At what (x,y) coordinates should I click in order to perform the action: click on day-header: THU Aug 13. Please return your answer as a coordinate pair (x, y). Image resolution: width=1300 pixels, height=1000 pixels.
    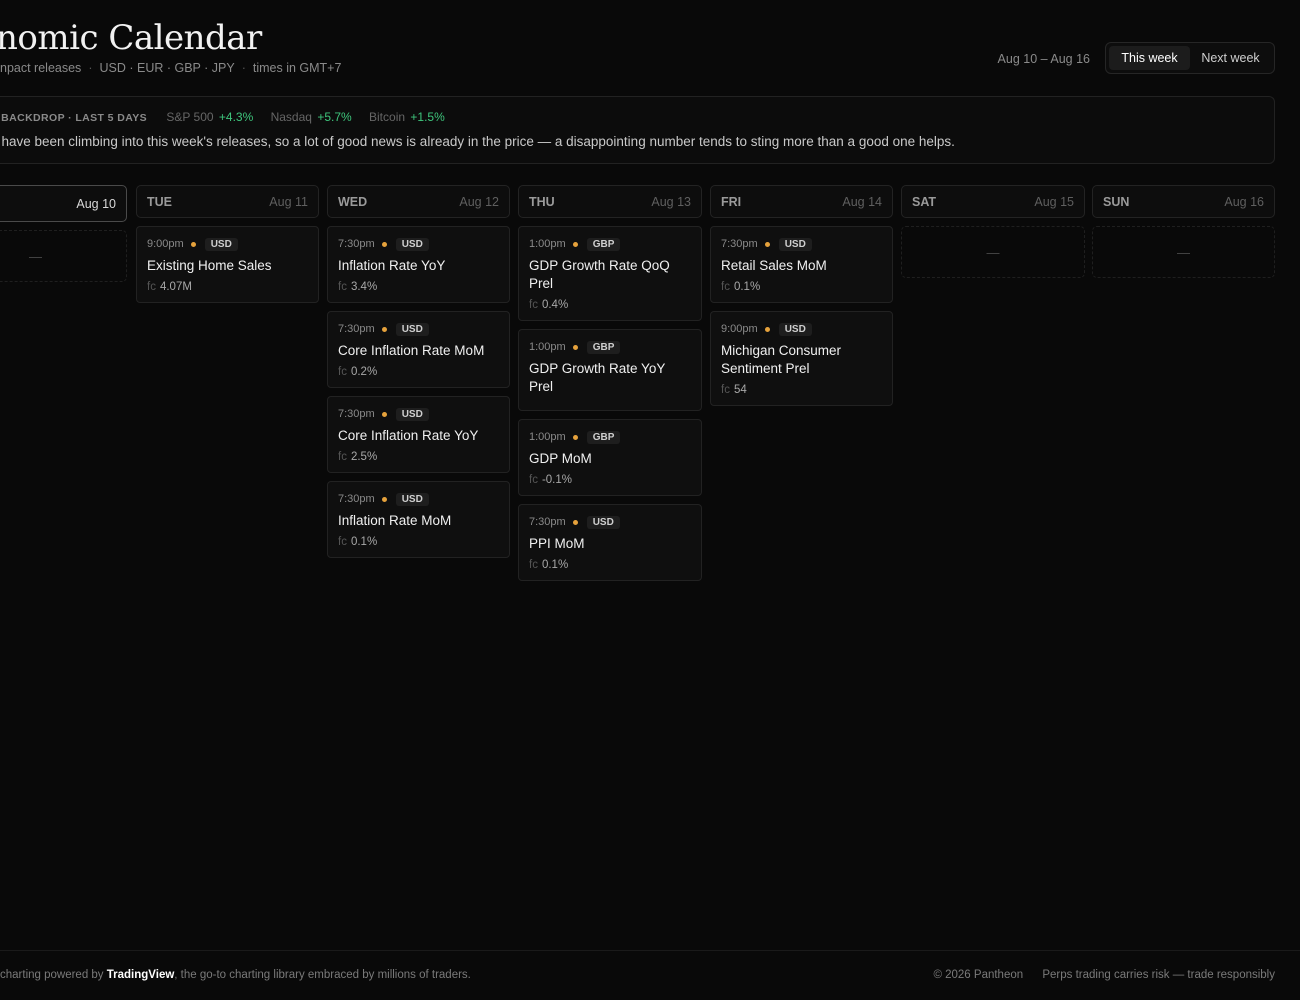
    Looking at the image, I should click on (610, 201).